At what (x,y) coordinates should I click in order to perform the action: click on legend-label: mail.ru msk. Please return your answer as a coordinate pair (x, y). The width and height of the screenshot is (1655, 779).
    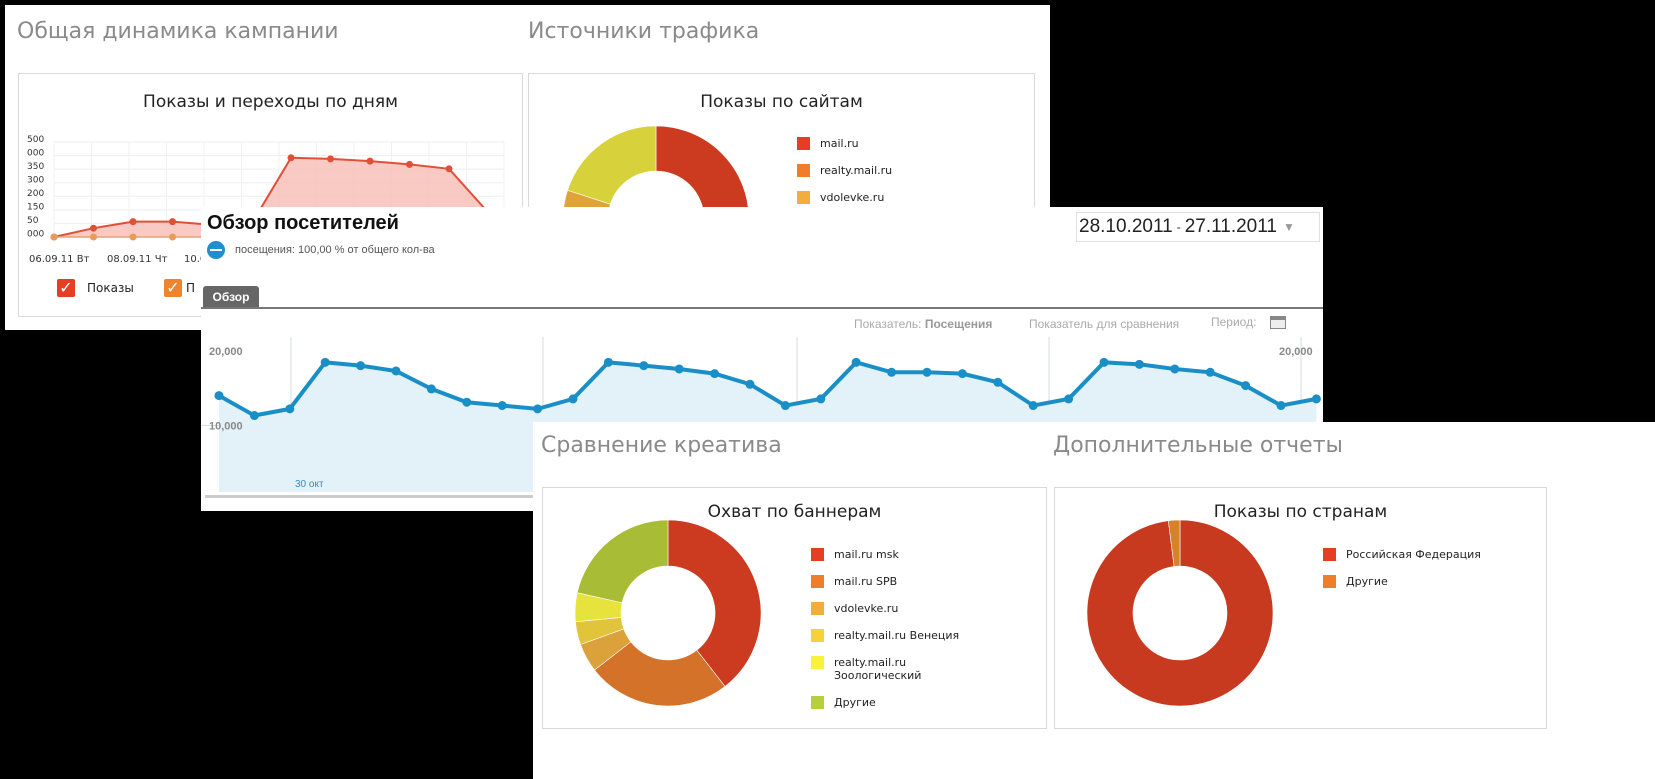
    Looking at the image, I should click on (866, 554).